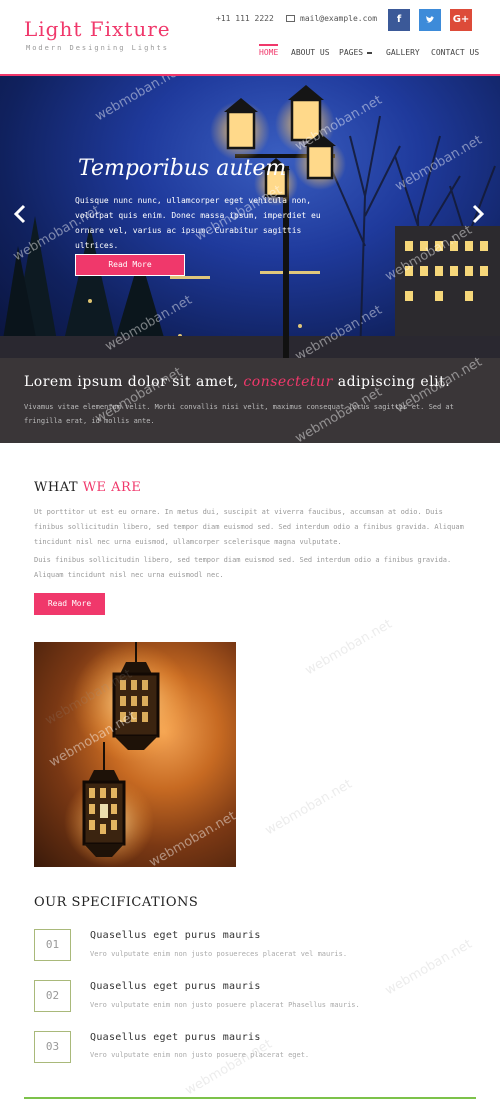 The width and height of the screenshot is (500, 1100). I want to click on chevron-left-icon, so click(19, 214).